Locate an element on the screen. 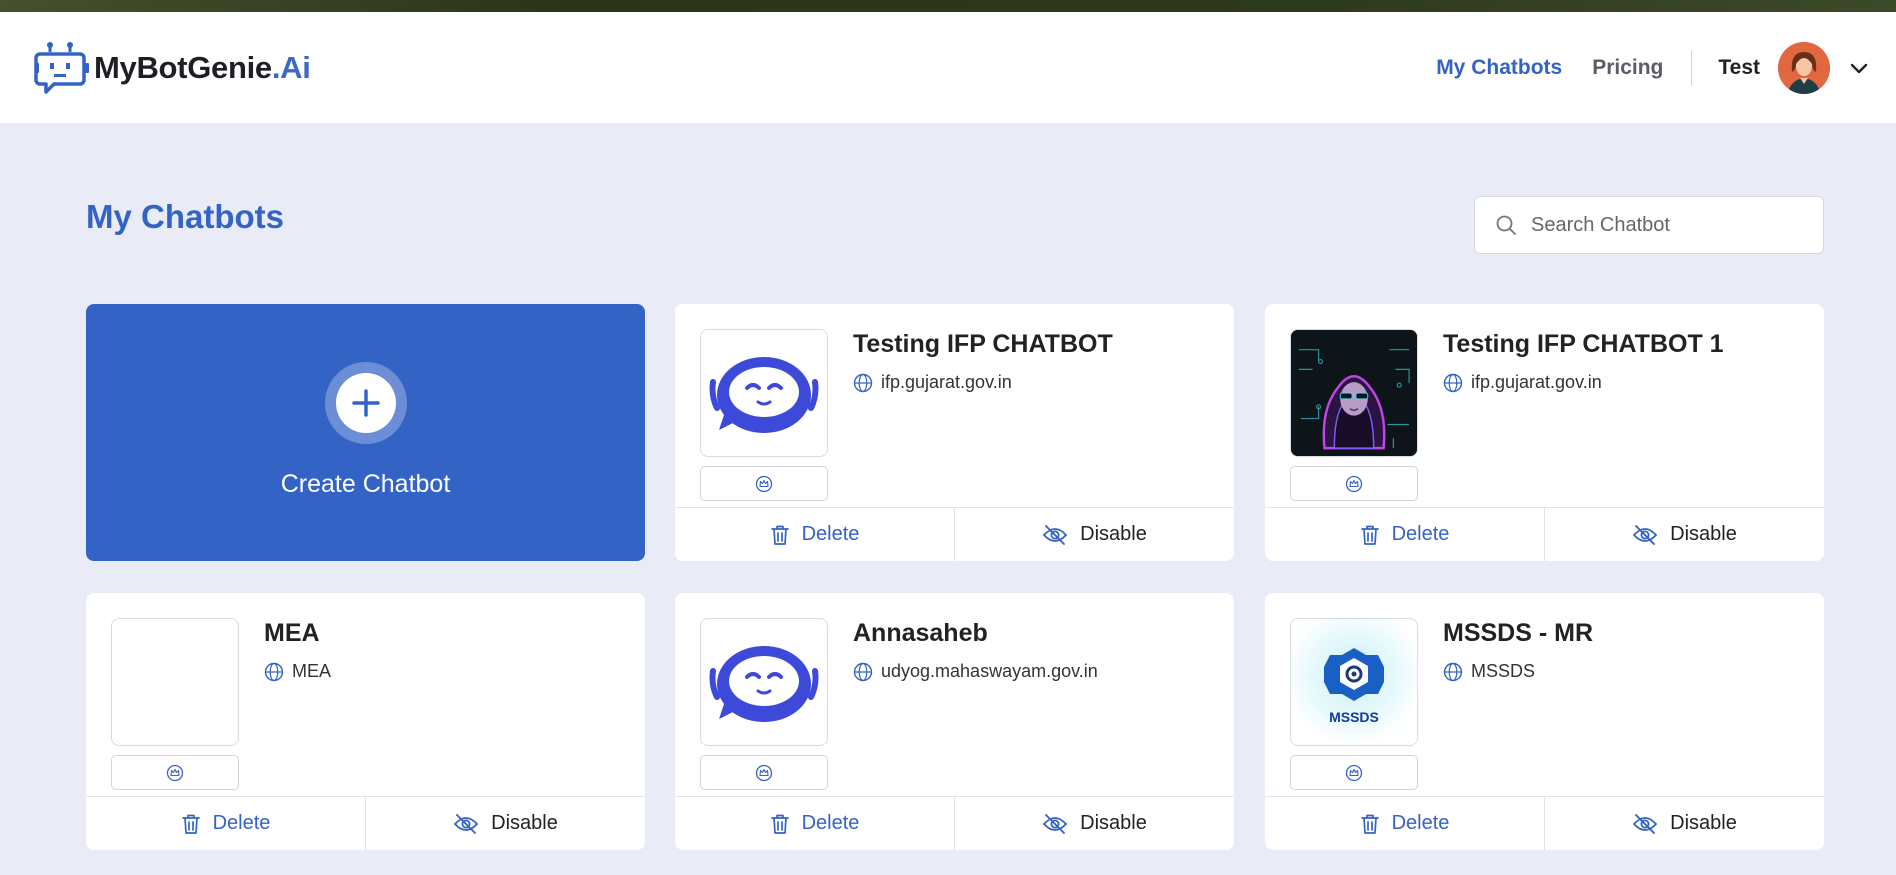 The image size is (1896, 875). search-icon is located at coordinates (1506, 225).